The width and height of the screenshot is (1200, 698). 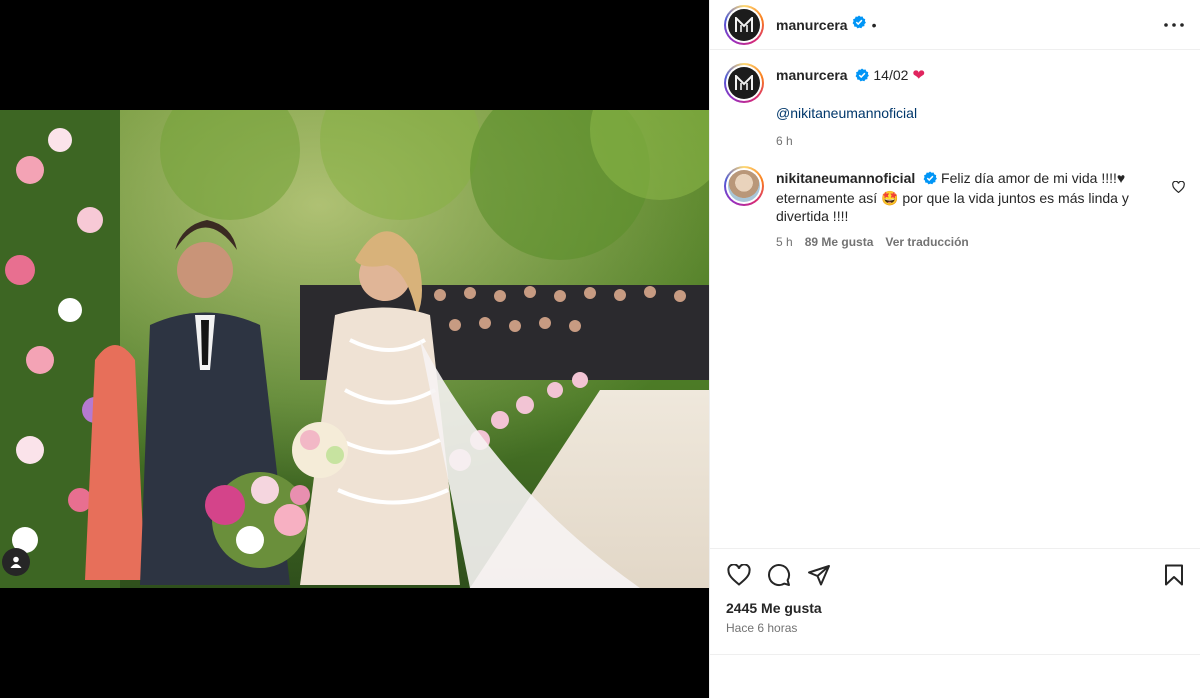 I want to click on caption-username: manurcera, so click(x=812, y=75).